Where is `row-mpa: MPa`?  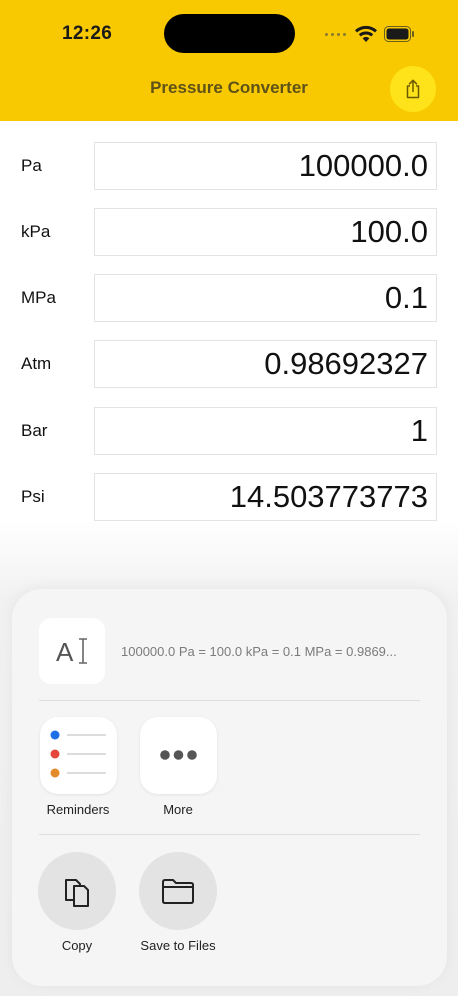 row-mpa: MPa is located at coordinates (229, 298).